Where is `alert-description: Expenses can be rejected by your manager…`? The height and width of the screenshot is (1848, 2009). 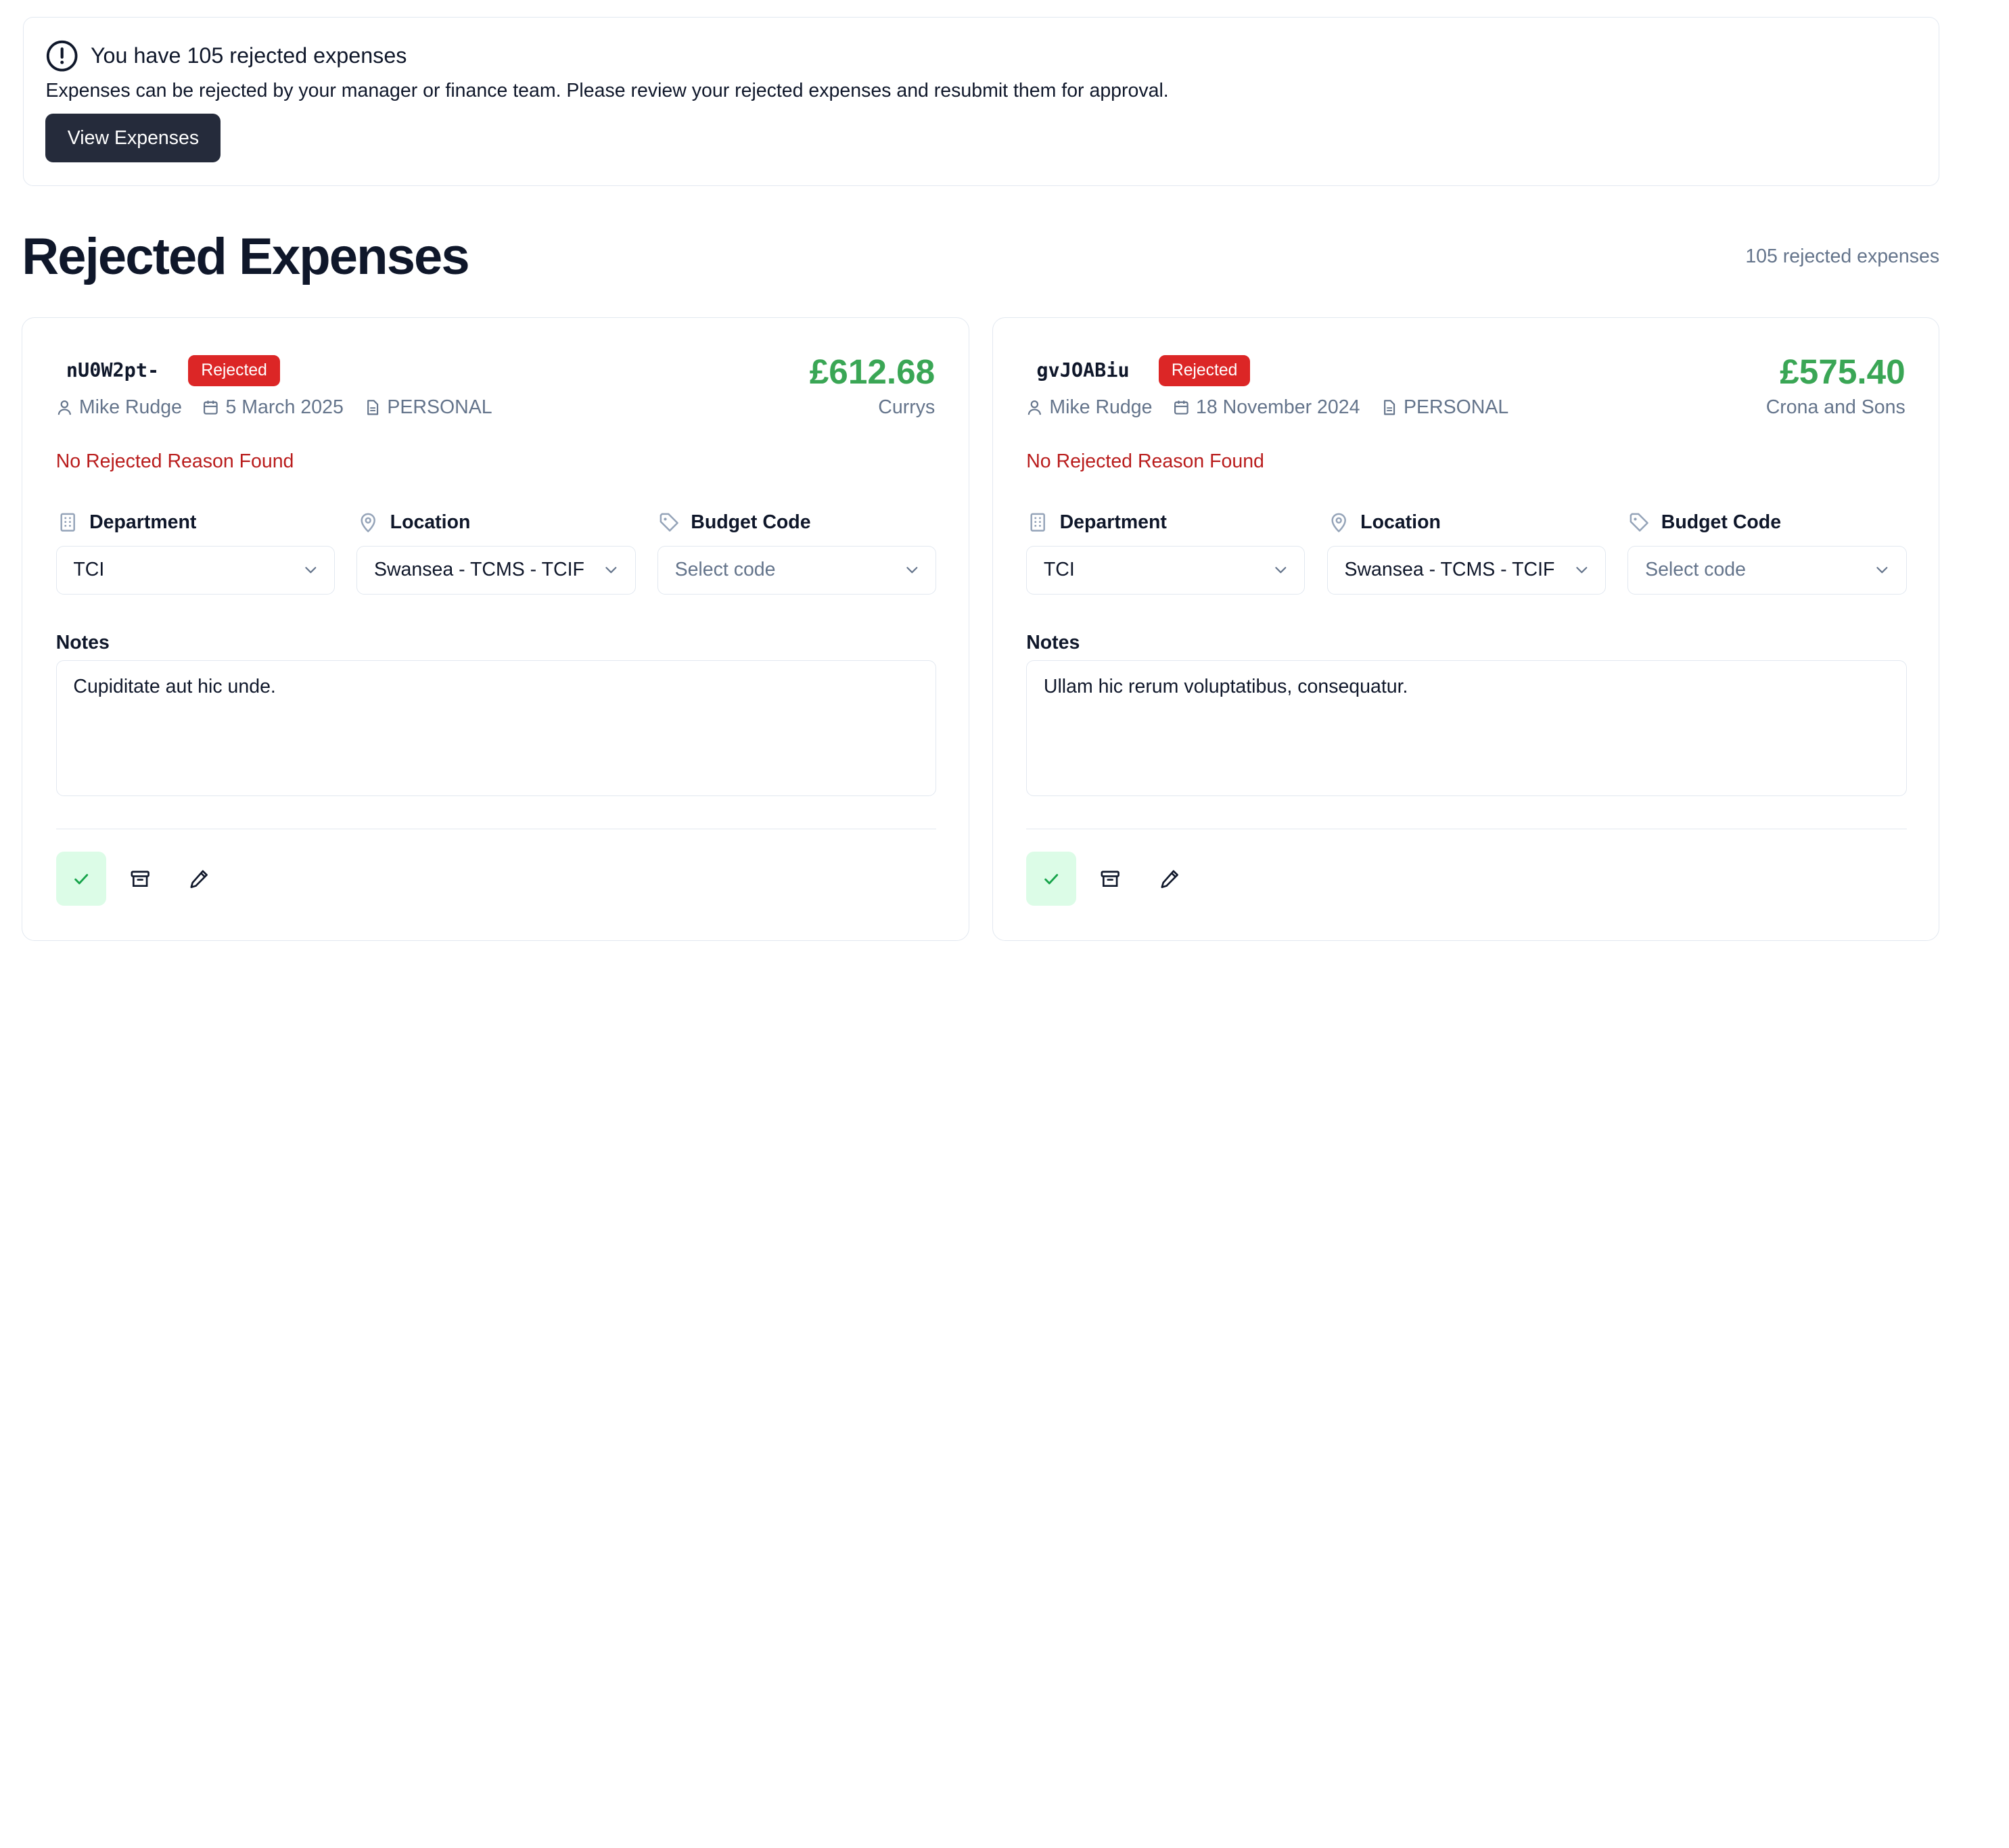
alert-description: Expenses can be rejected by your manager… is located at coordinates (607, 90).